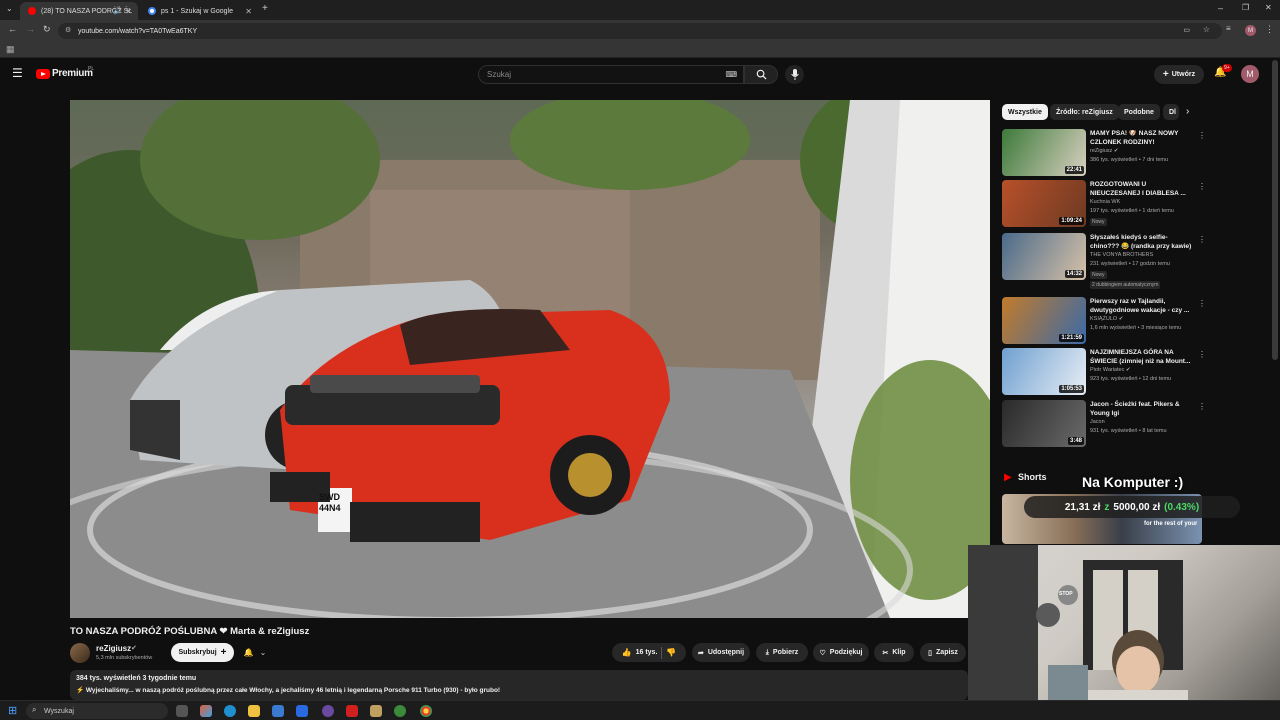  What do you see at coordinates (80, 653) in the screenshot?
I see `channel-avatar` at bounding box center [80, 653].